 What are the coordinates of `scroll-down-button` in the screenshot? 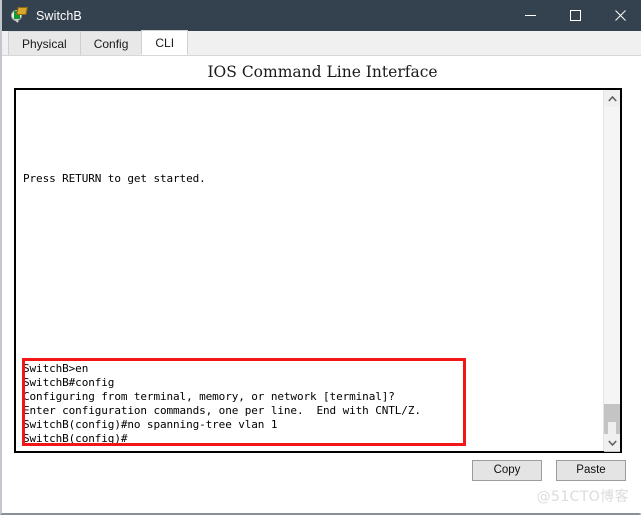 It's located at (612, 442).